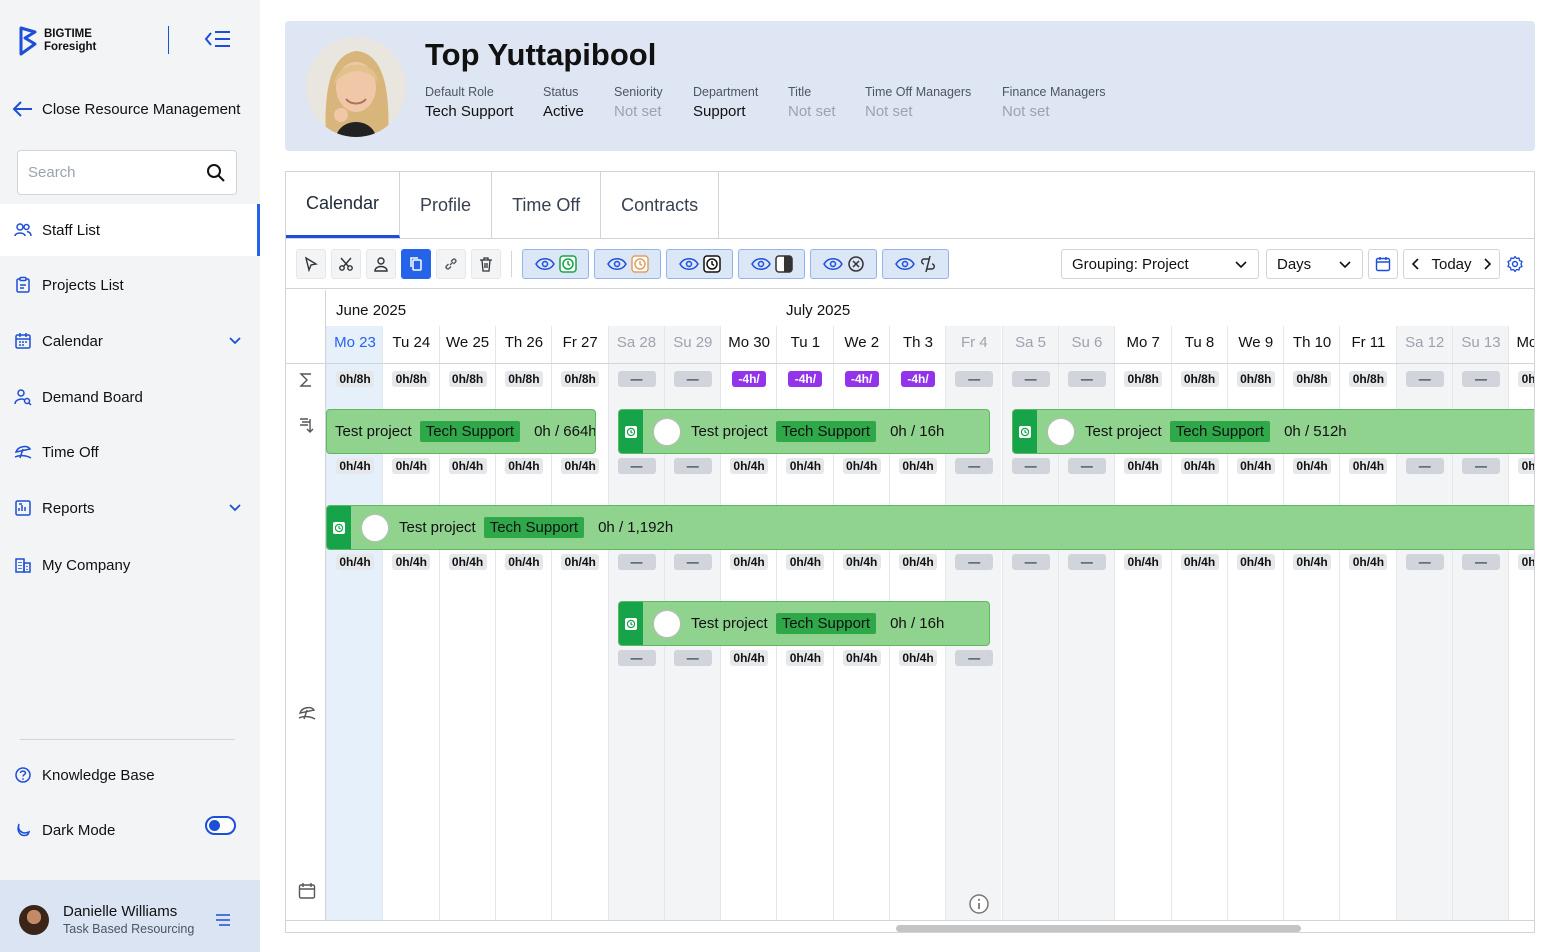 The width and height of the screenshot is (1550, 952). What do you see at coordinates (130, 565) in the screenshot?
I see `sidebar-item-my-company: My Company` at bounding box center [130, 565].